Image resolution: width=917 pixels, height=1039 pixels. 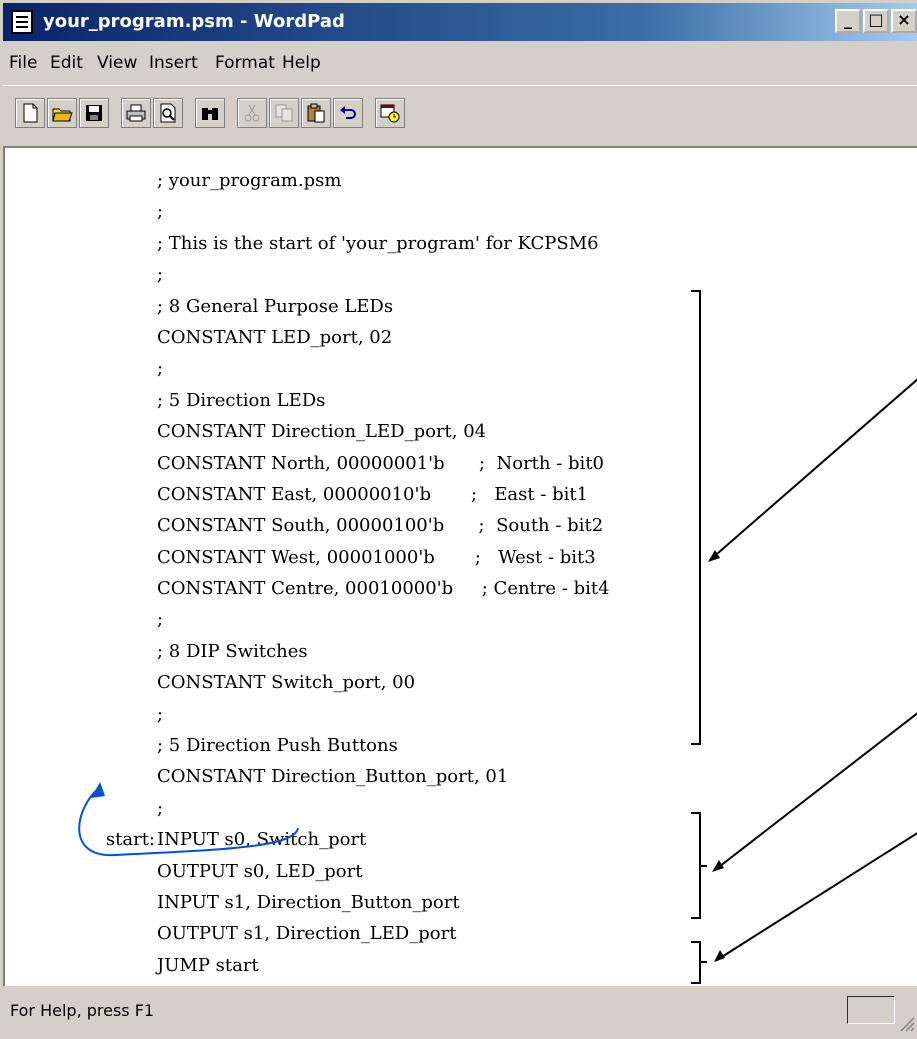 What do you see at coordinates (322, 432) in the screenshot?
I see `code-statement: CONSTANT Direction_LED_port, 04` at bounding box center [322, 432].